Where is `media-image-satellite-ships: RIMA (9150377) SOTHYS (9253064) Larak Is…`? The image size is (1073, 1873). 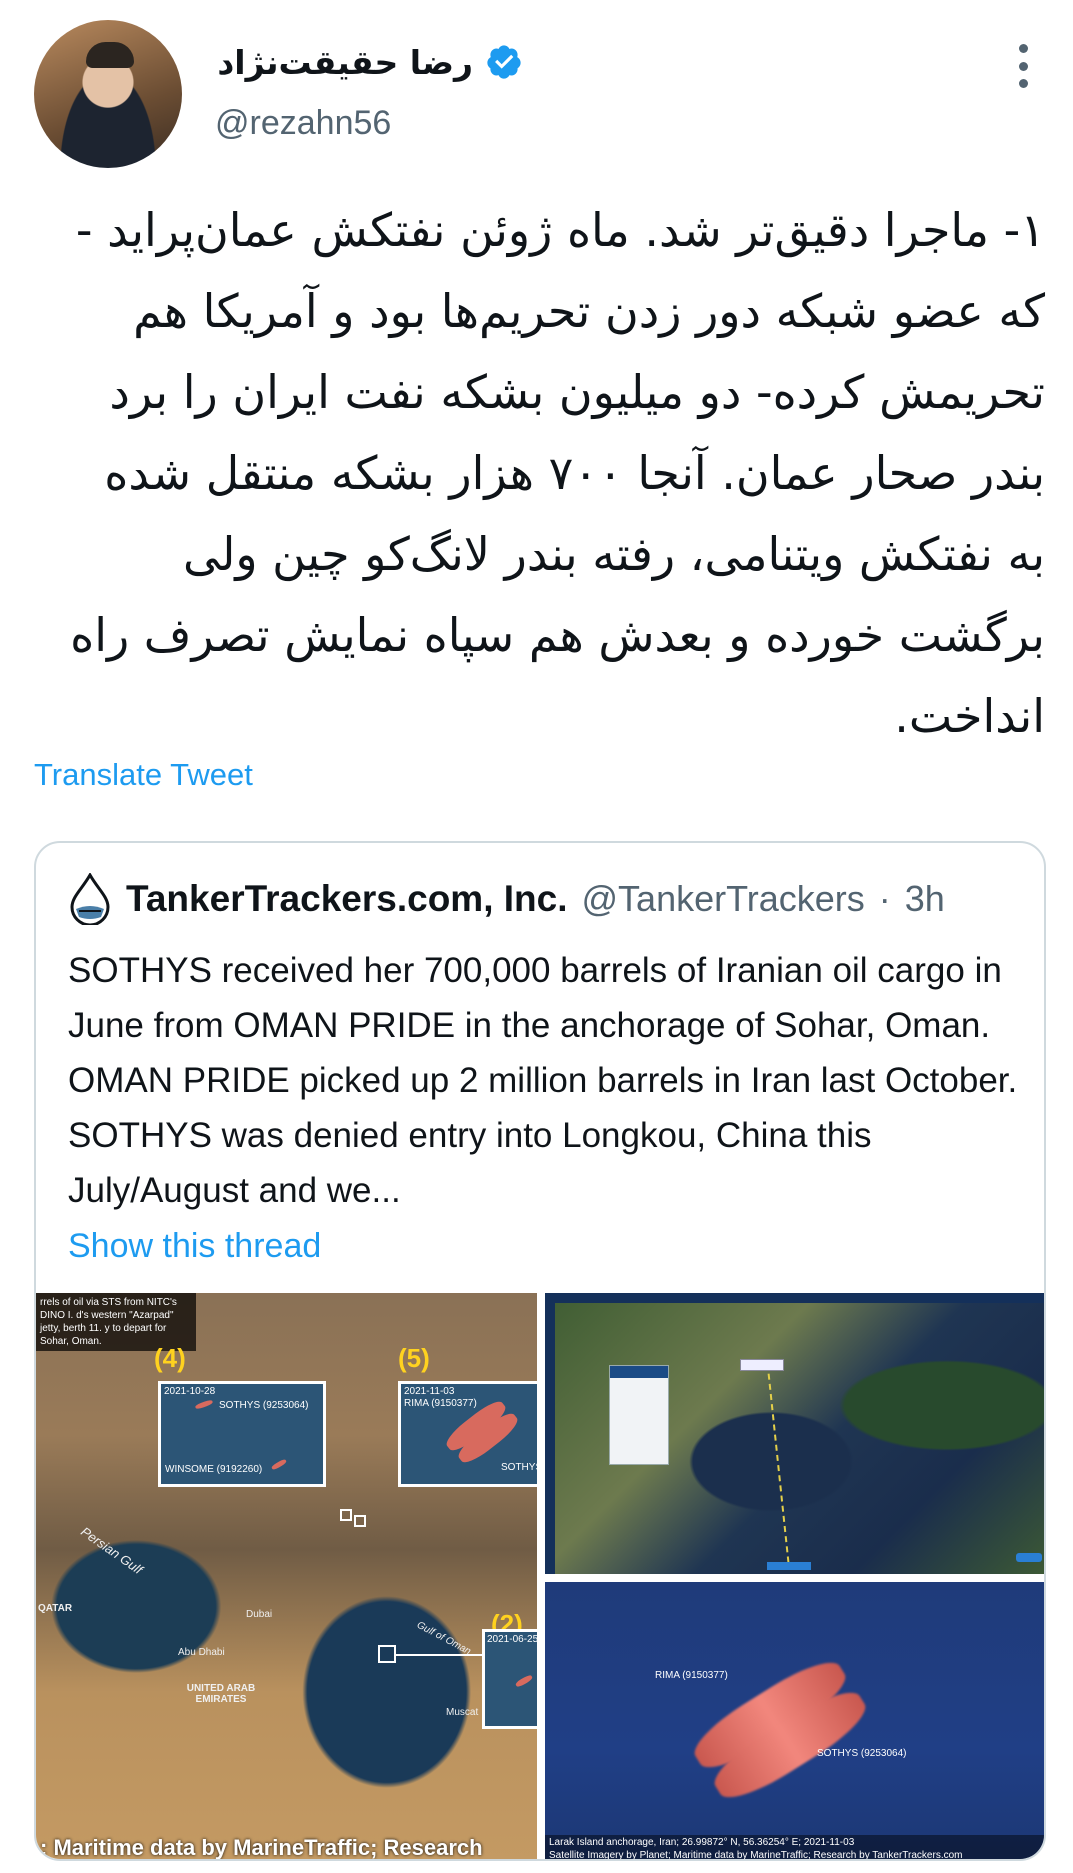 media-image-satellite-ships: RIMA (9150377) SOTHYS (9253064) Larak Is… is located at coordinates (794, 1721).